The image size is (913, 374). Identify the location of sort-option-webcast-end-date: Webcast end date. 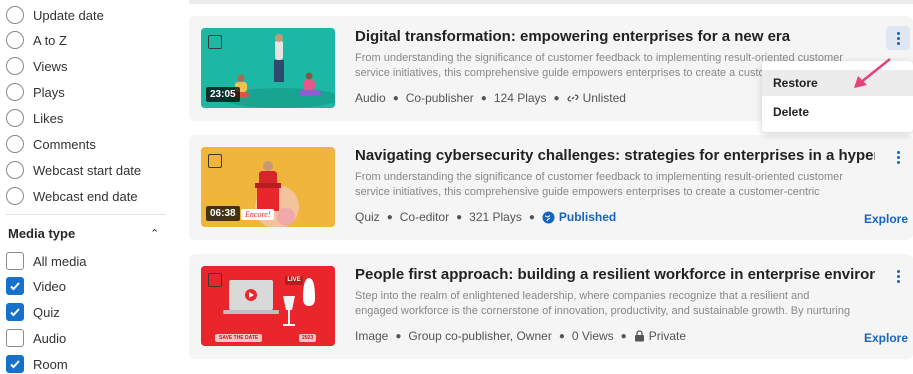
(72, 196).